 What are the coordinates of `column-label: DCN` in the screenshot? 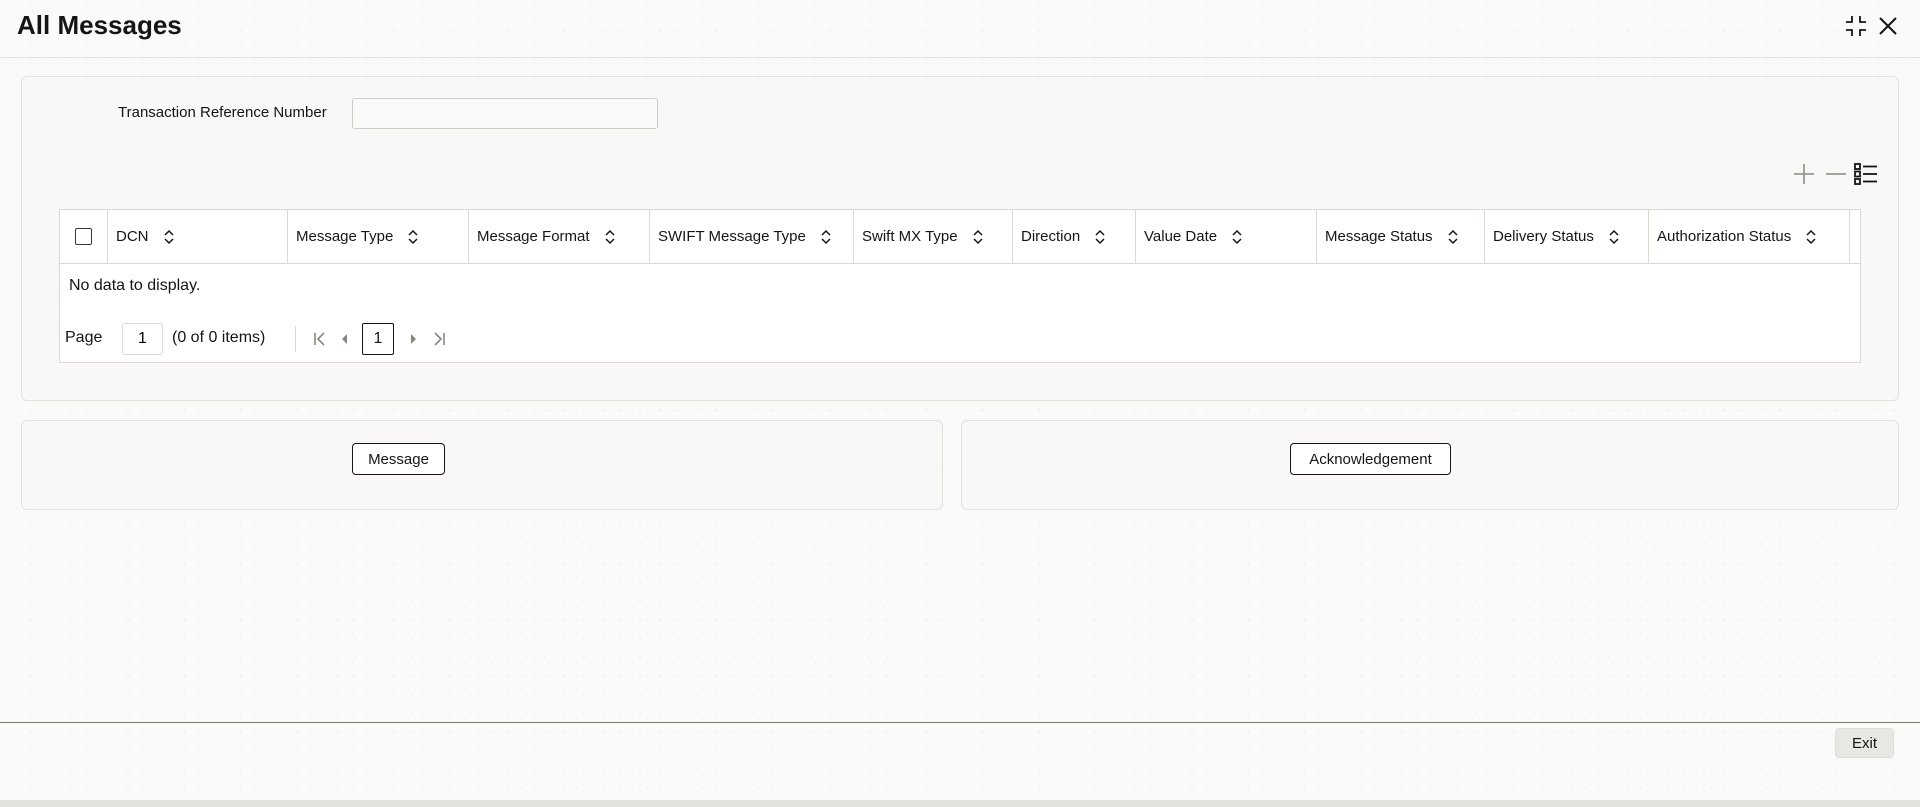 It's located at (132, 236).